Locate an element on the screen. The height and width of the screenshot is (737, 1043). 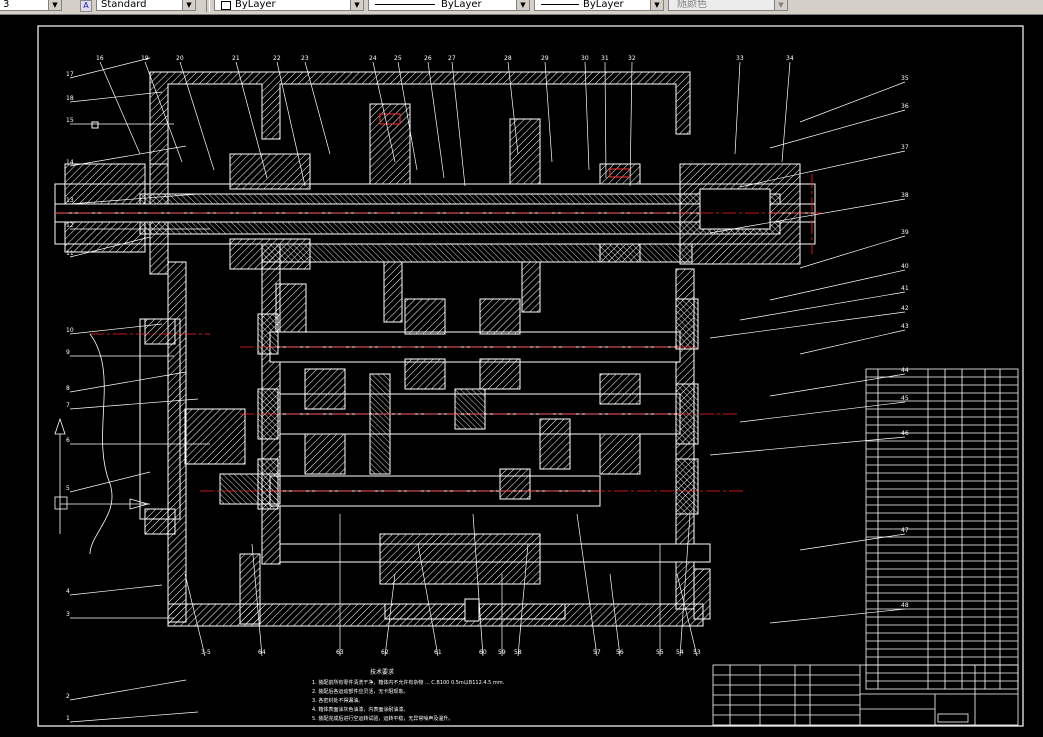
lineweight-dropdown: ByLayer ▼ is located at coordinates (599, 5).